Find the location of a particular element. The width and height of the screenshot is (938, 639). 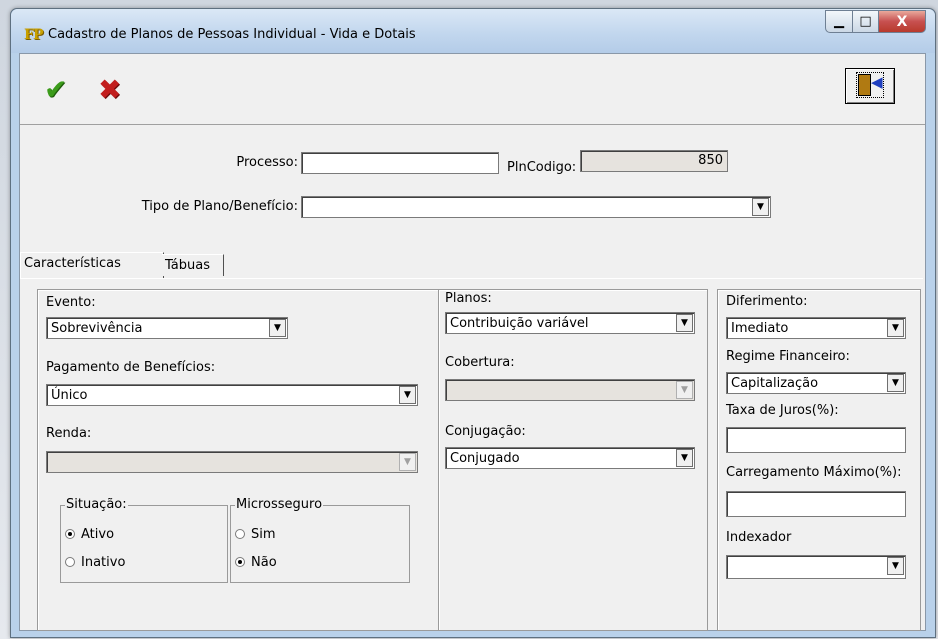

close-icon: X is located at coordinates (902, 21).